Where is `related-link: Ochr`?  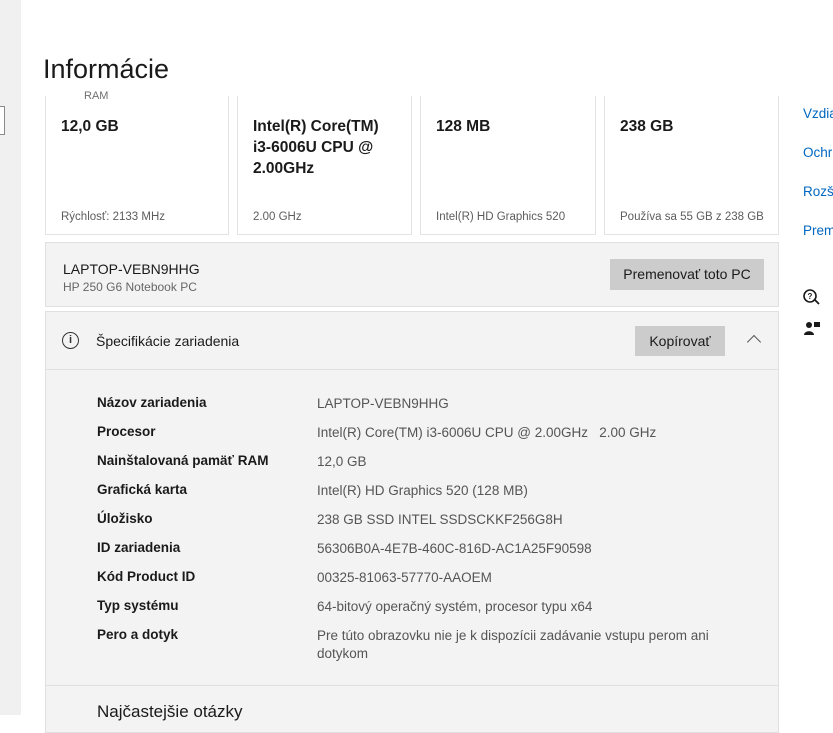 related-link: Ochr is located at coordinates (817, 152).